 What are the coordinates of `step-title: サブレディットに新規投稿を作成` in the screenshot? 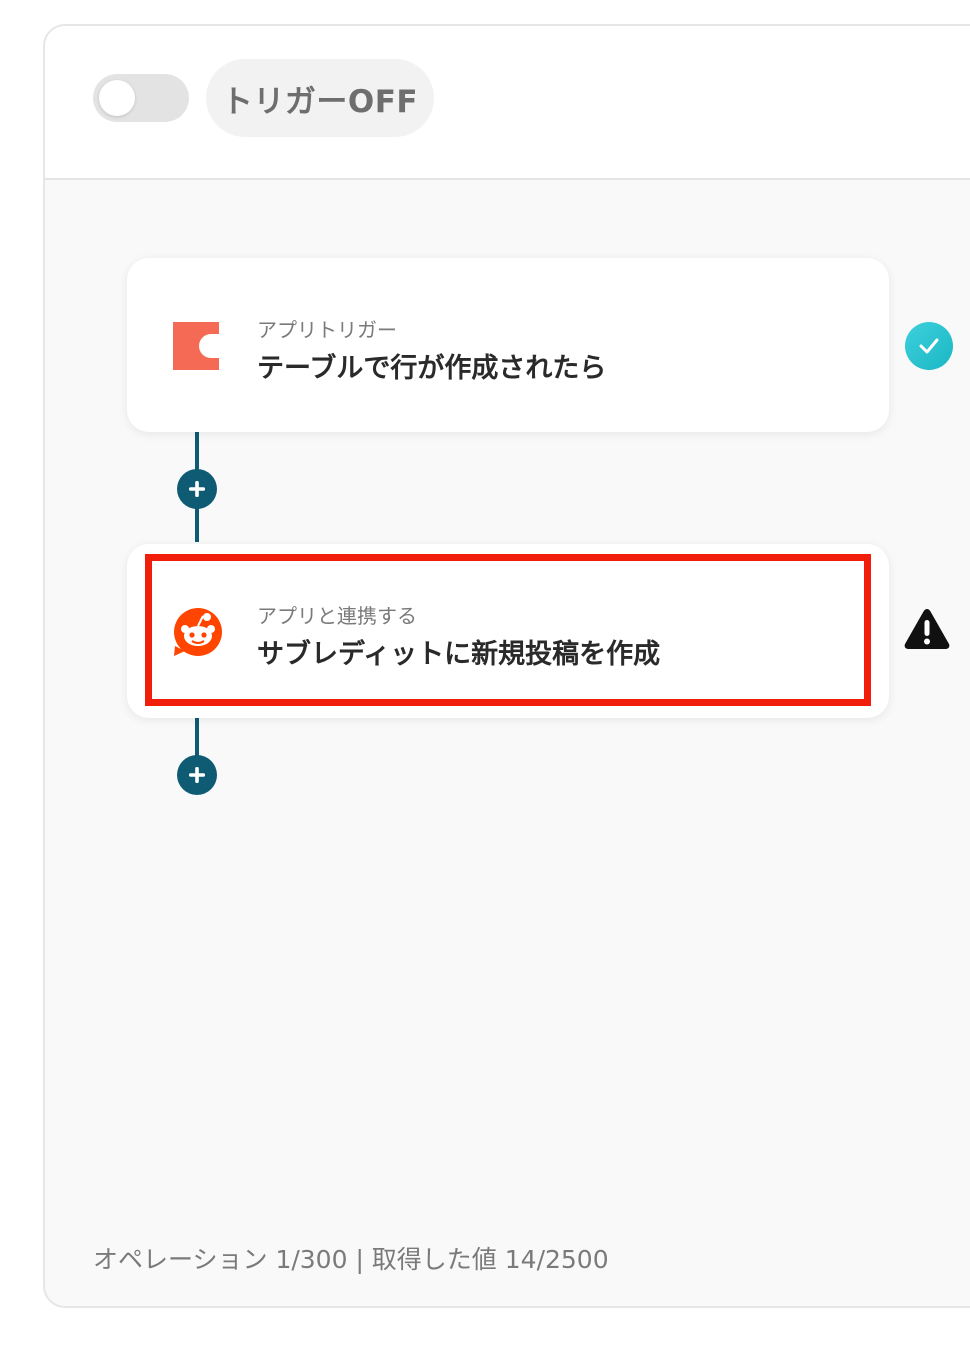 It's located at (459, 654).